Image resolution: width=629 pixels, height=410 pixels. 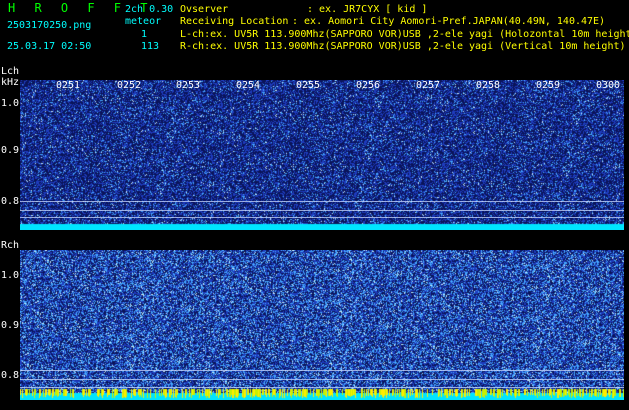 What do you see at coordinates (428, 85) in the screenshot?
I see `time-tick: 0257` at bounding box center [428, 85].